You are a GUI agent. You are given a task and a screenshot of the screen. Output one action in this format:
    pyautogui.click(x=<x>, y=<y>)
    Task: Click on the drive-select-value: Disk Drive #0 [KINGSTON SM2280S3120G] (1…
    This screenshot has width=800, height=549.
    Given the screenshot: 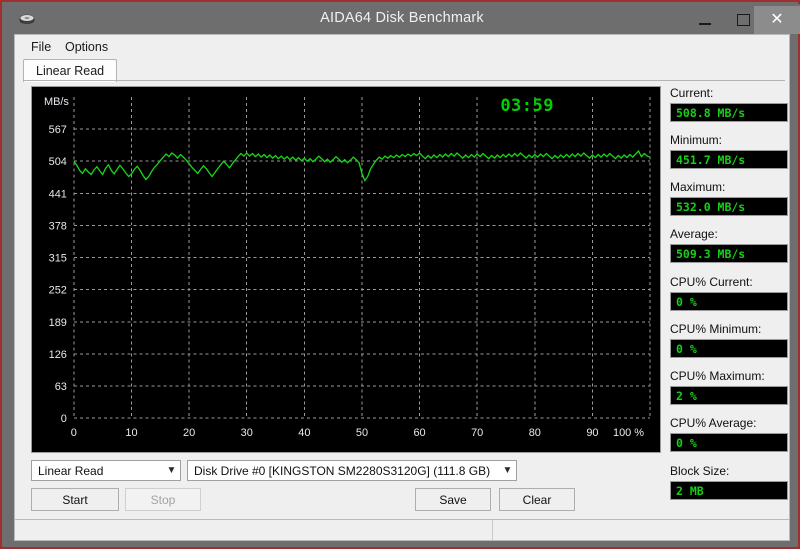 What is the action you would take?
    pyautogui.click(x=342, y=470)
    